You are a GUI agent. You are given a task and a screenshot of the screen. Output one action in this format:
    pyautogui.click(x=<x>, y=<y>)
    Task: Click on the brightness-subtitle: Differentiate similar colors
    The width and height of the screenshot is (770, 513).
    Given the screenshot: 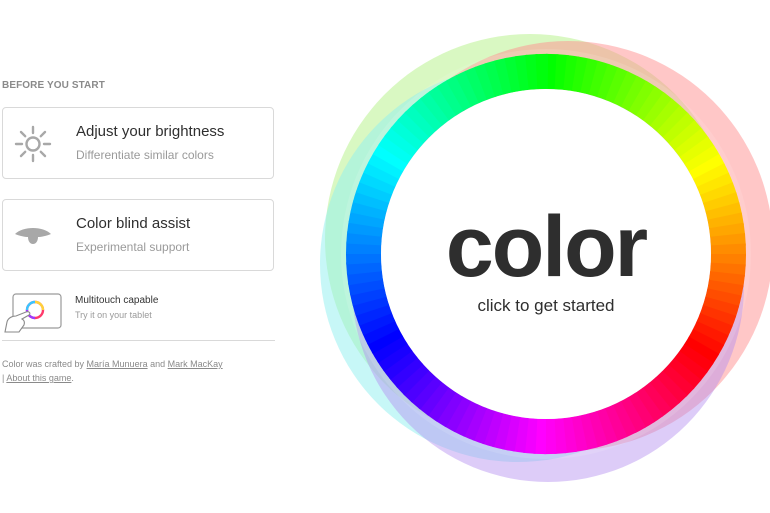 What is the action you would take?
    pyautogui.click(x=145, y=155)
    